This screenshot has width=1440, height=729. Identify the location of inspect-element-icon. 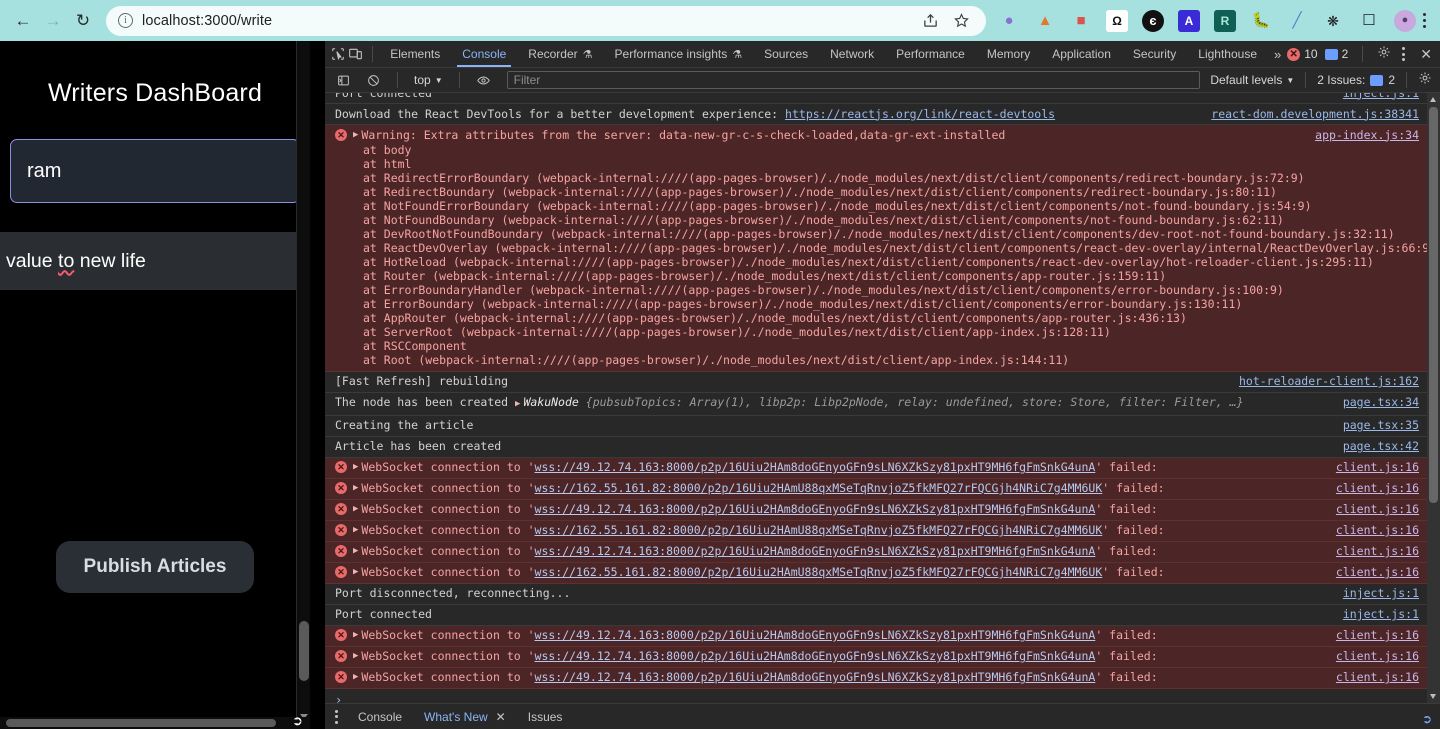
(338, 54).